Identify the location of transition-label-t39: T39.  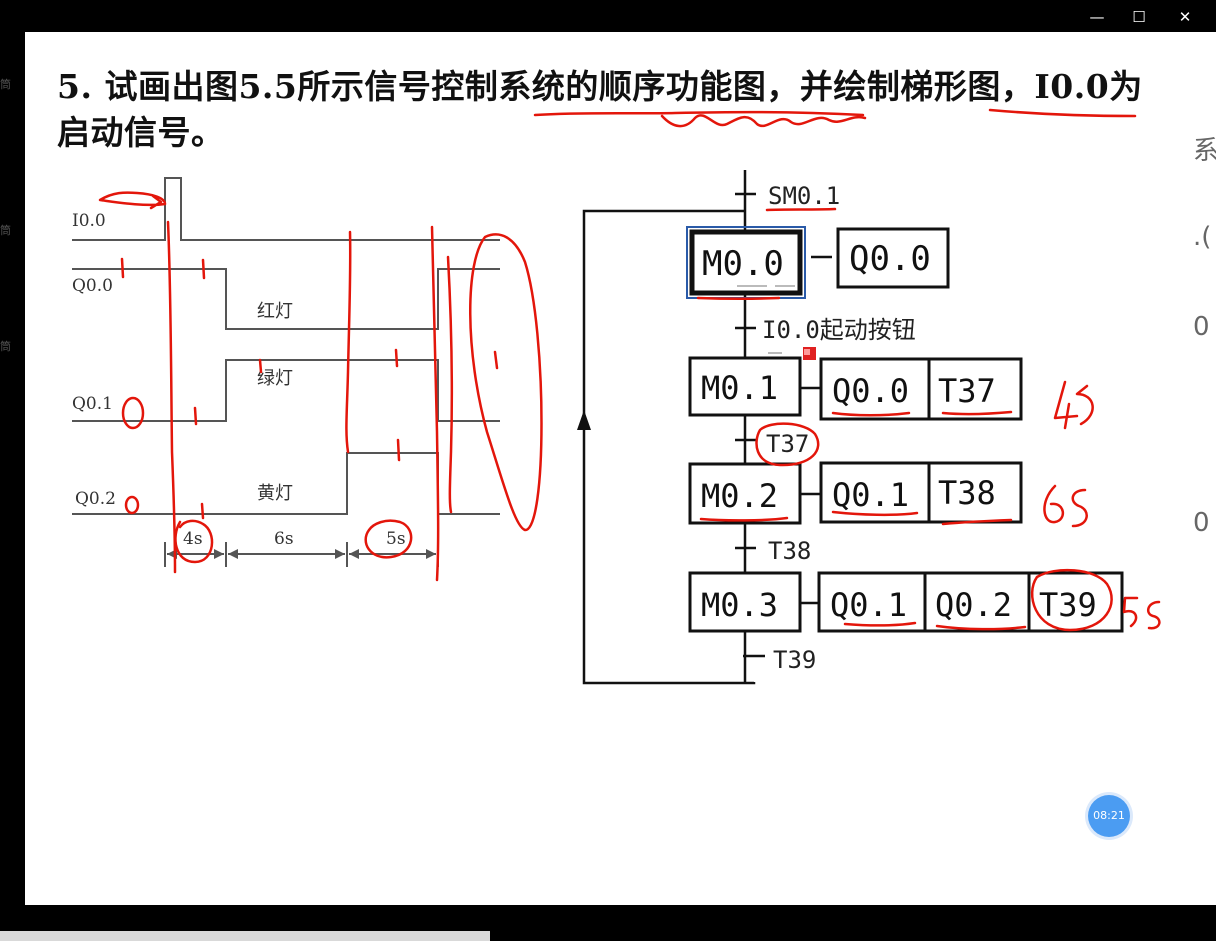
(794, 660).